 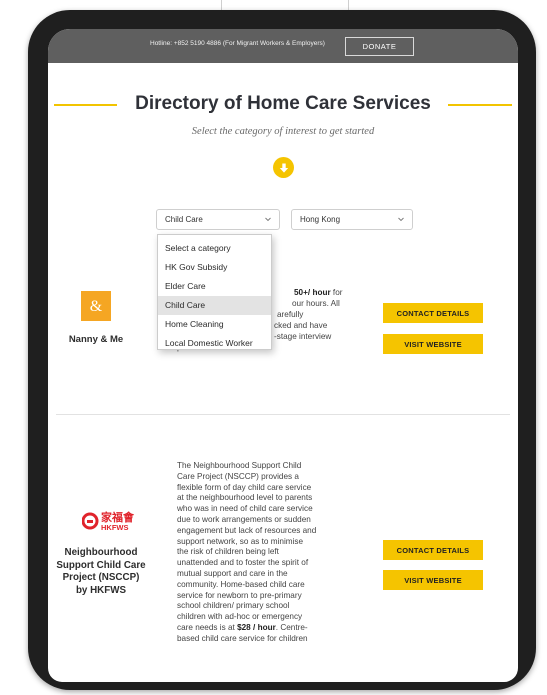 I want to click on desc-line: unattended and to foster the spirit of, so click(x=243, y=563).